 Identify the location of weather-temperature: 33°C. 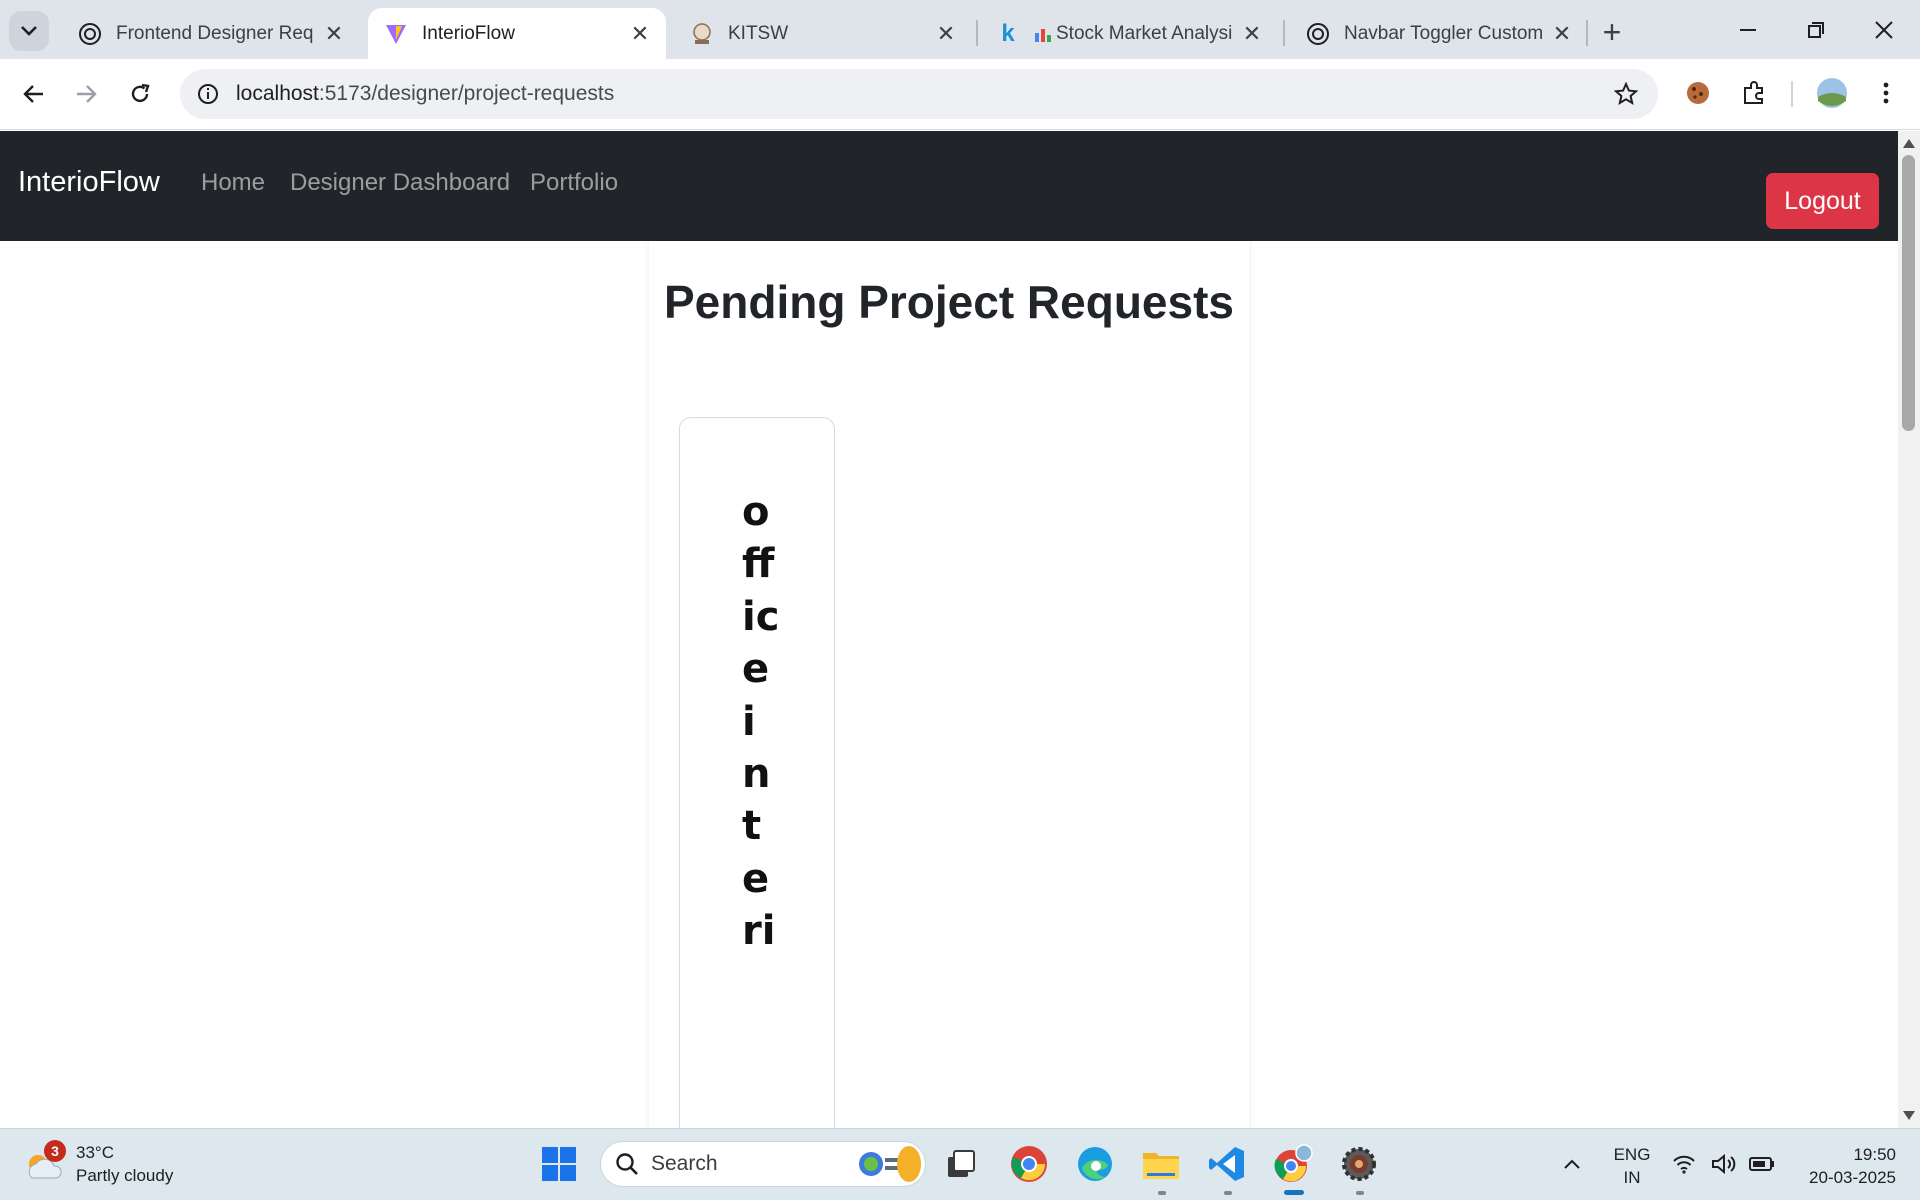
(95, 1152).